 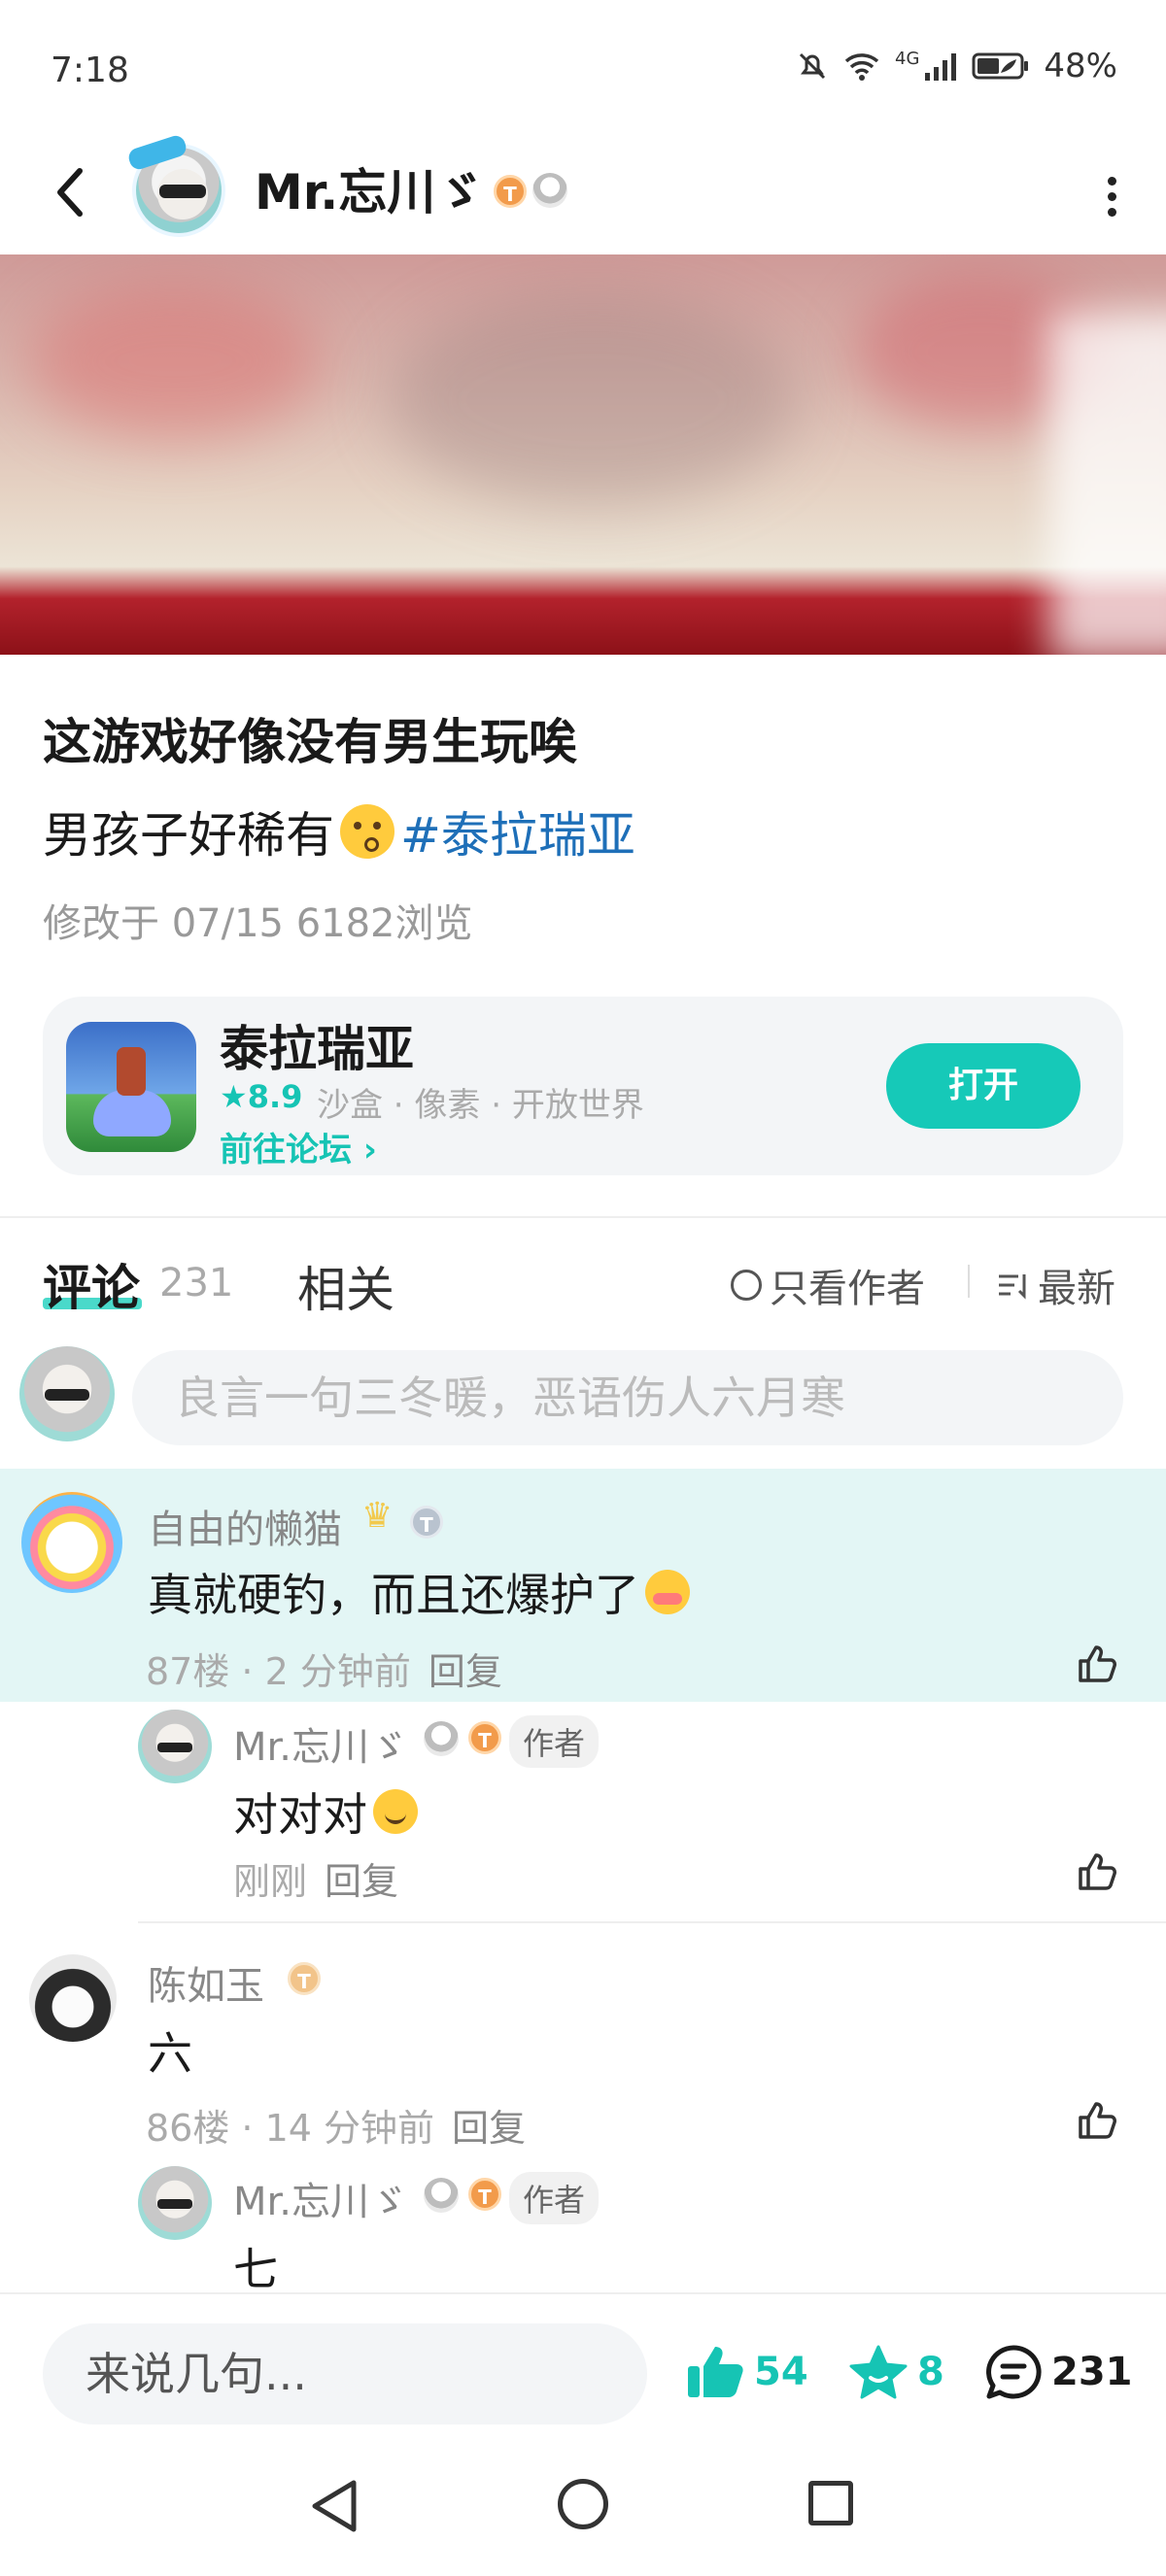 What do you see at coordinates (830, 2503) in the screenshot?
I see `nav-recents-icon` at bounding box center [830, 2503].